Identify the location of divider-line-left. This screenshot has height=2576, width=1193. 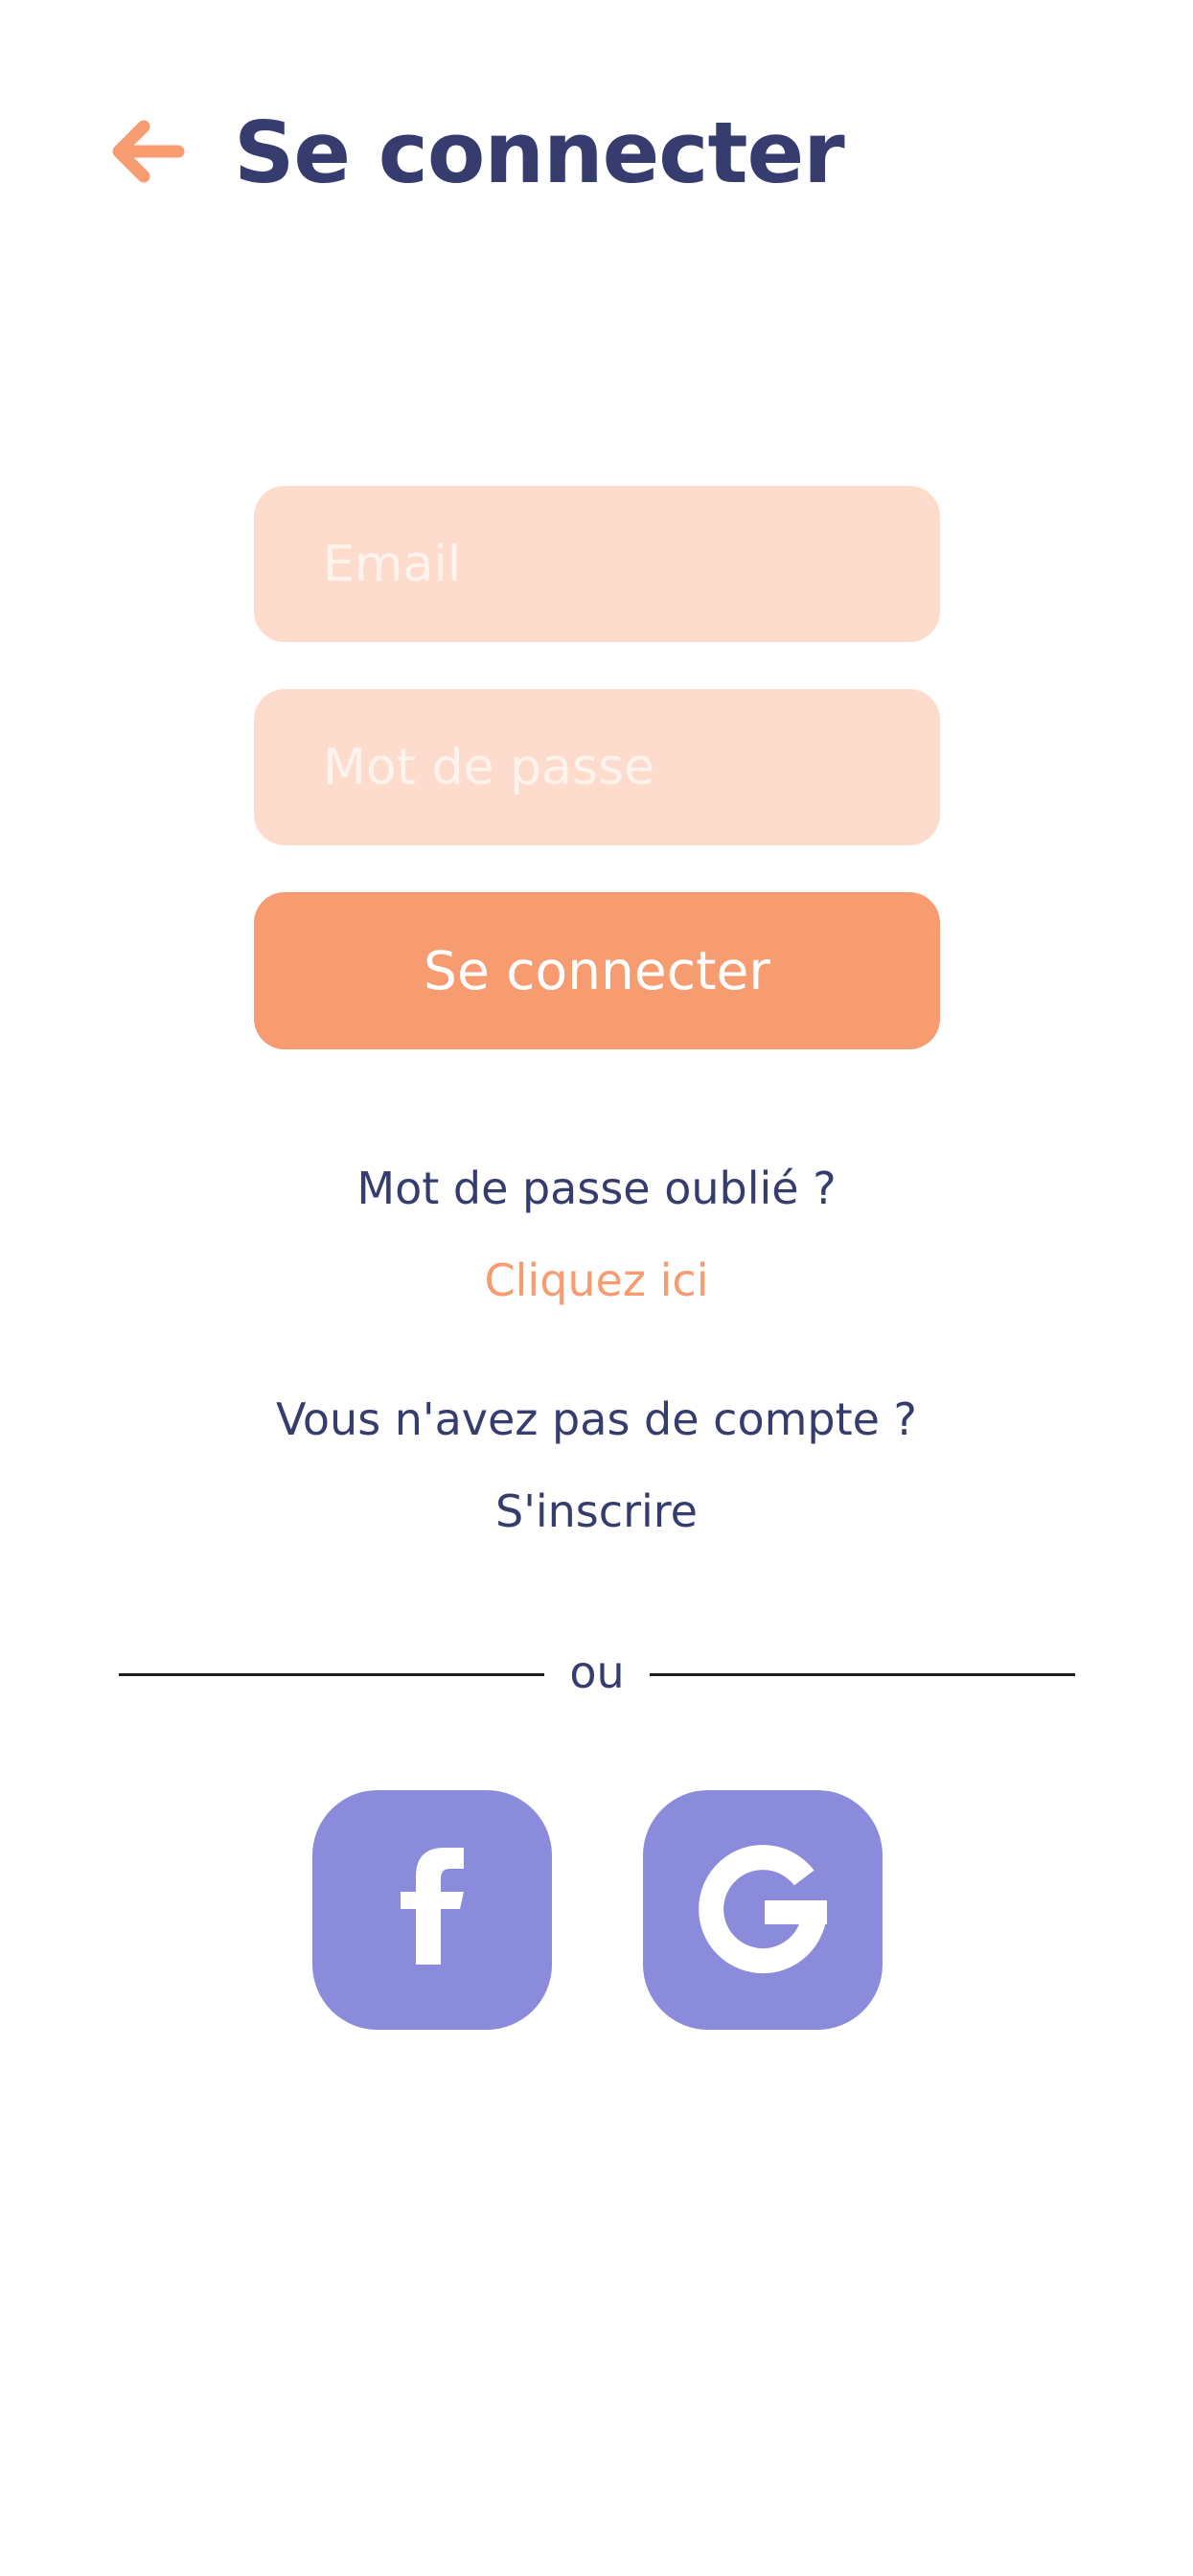
(331, 1674).